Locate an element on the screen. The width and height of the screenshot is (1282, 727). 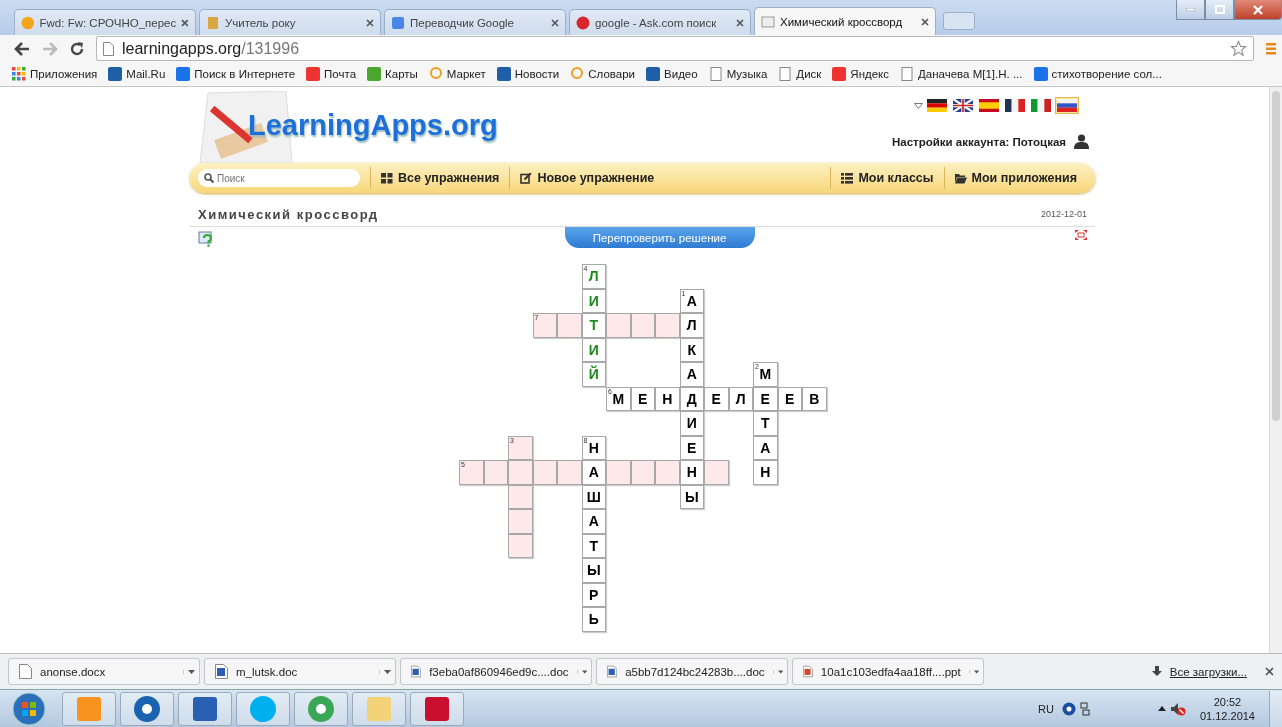
clock: 20:52 01.12.2014 is located at coordinates (1227, 708).